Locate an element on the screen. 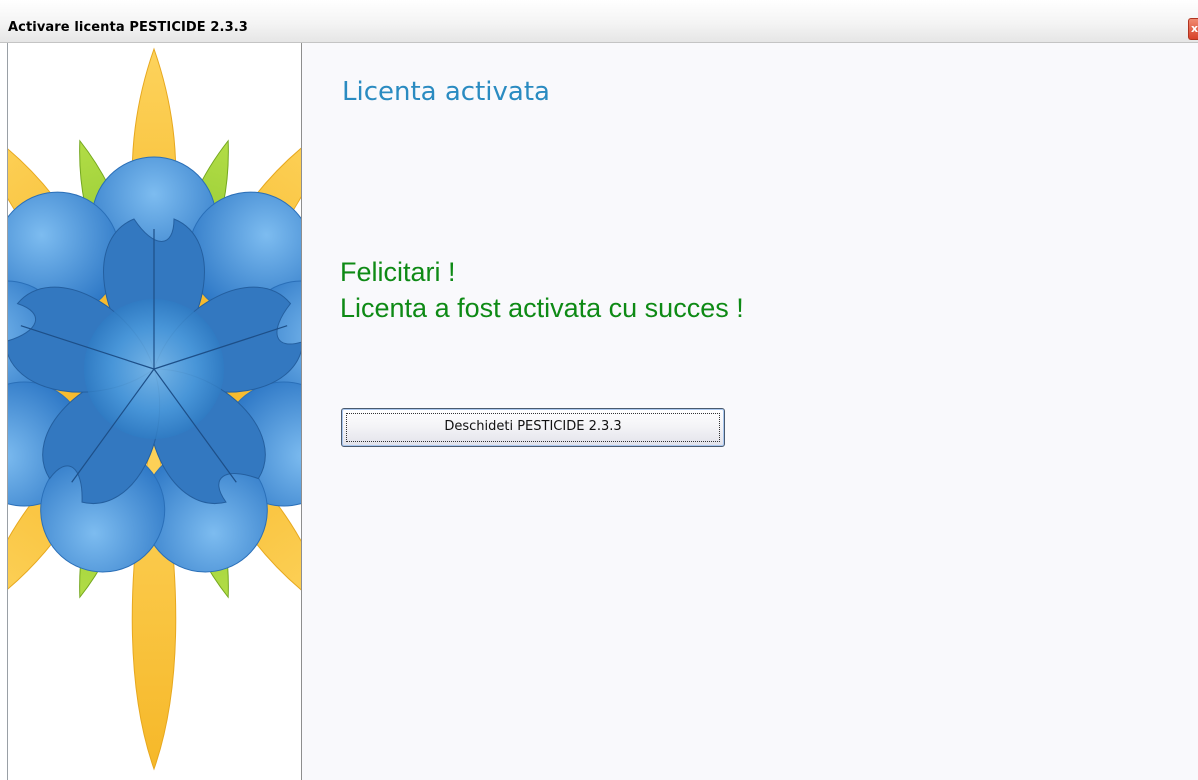  open-button-label: Deschideti PESTICIDE 2.3.3 is located at coordinates (533, 426).